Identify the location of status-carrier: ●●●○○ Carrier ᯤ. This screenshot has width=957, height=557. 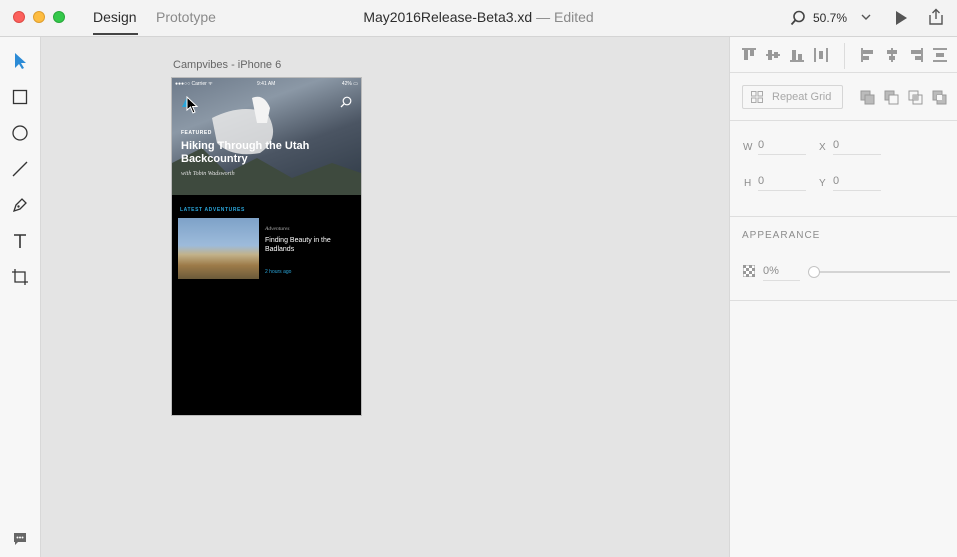
(194, 84).